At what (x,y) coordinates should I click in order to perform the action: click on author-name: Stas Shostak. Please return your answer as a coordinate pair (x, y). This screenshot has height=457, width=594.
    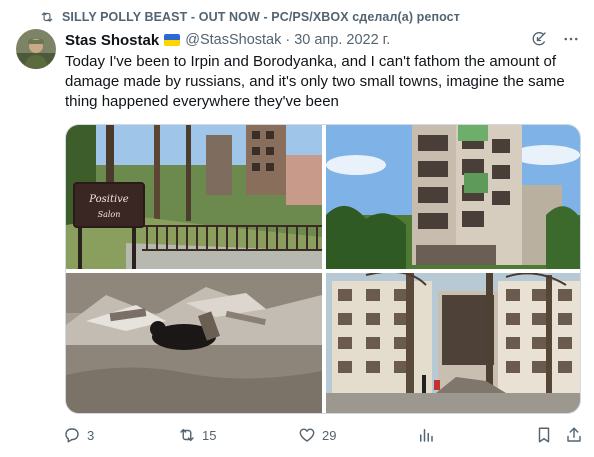
    Looking at the image, I should click on (112, 40).